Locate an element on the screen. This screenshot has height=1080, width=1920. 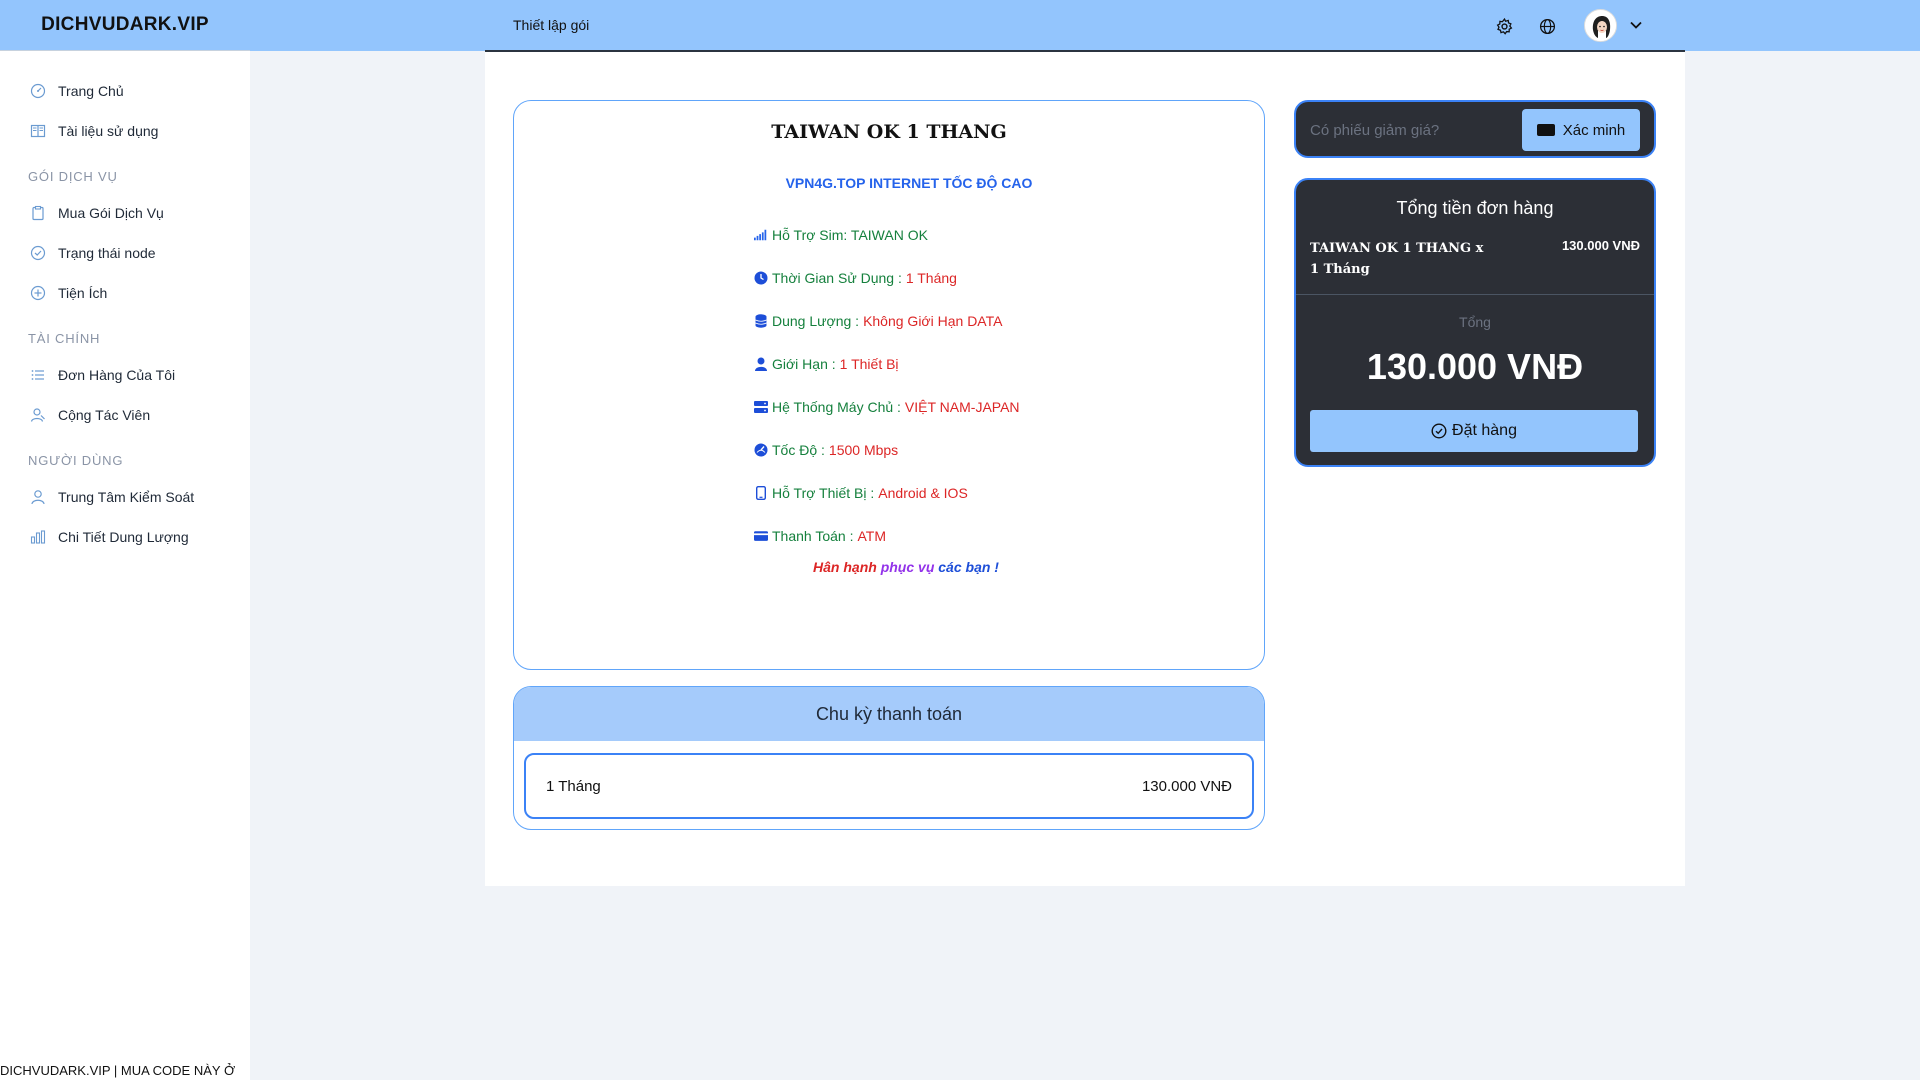
server-icon is located at coordinates (761, 407).